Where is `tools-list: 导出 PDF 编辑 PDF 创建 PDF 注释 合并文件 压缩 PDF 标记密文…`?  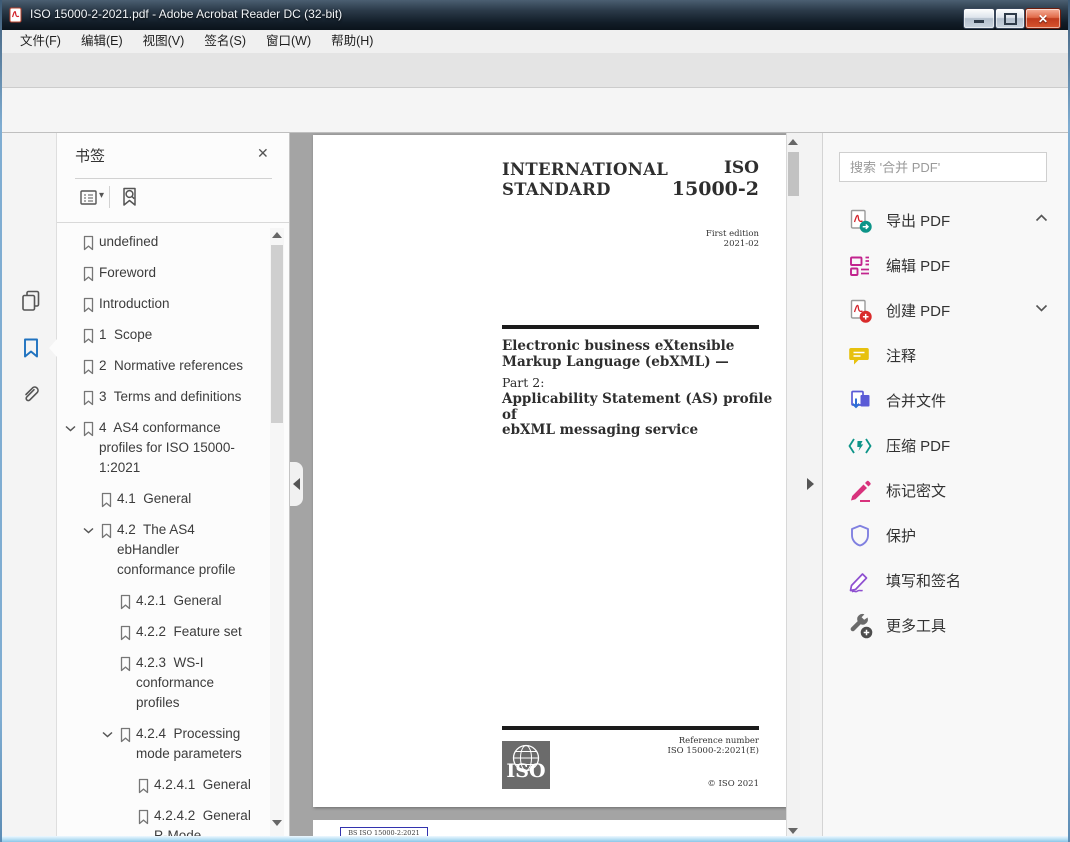 tools-list: 导出 PDF 编辑 PDF 创建 PDF 注释 合并文件 压缩 PDF 标记密文… is located at coordinates (946, 423).